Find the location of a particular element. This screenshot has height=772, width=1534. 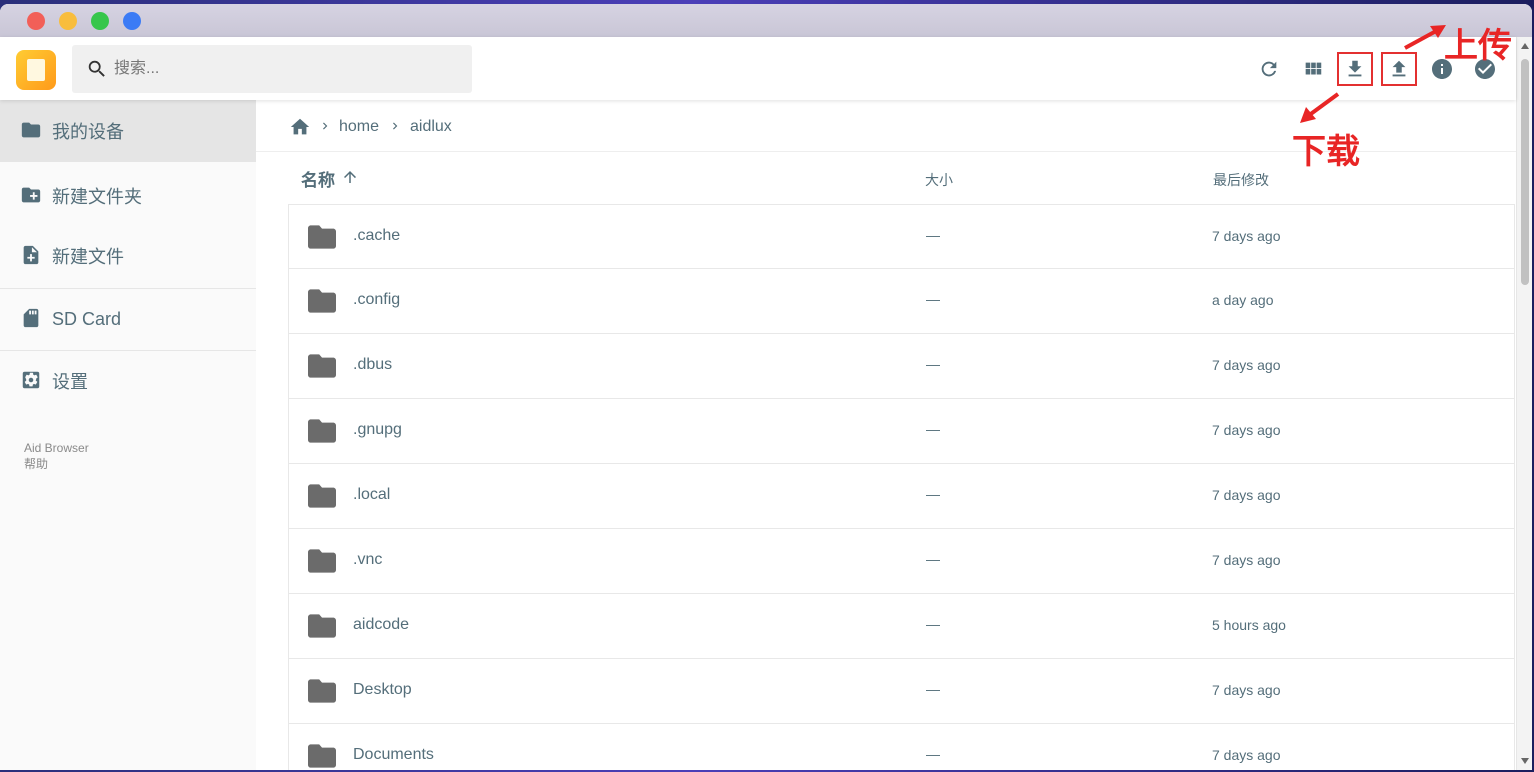

scroll-up-arrow-icon is located at coordinates (1525, 46).